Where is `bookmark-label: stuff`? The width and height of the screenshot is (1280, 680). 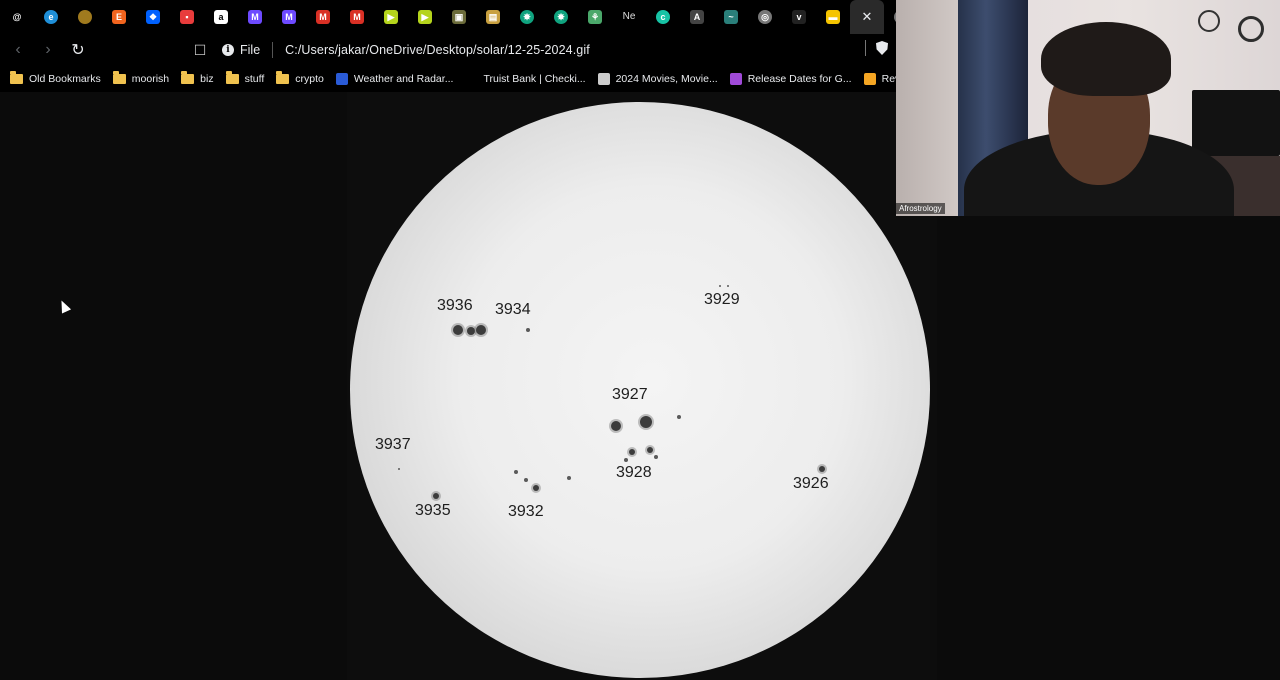
bookmark-label: stuff is located at coordinates (254, 79).